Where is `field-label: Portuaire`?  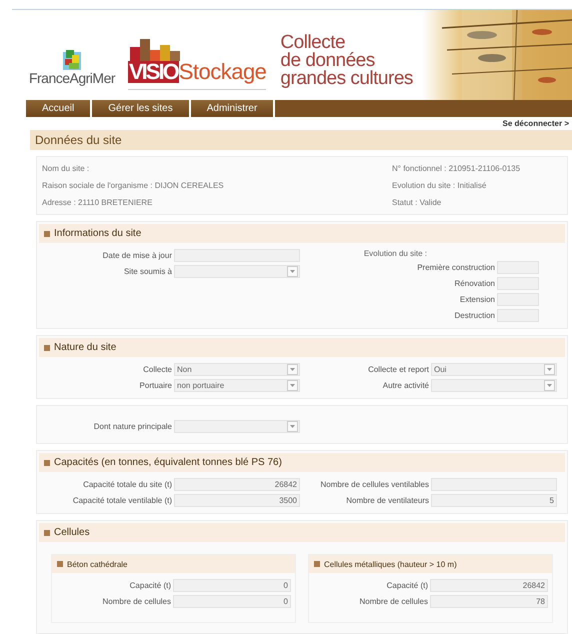 field-label: Portuaire is located at coordinates (156, 385).